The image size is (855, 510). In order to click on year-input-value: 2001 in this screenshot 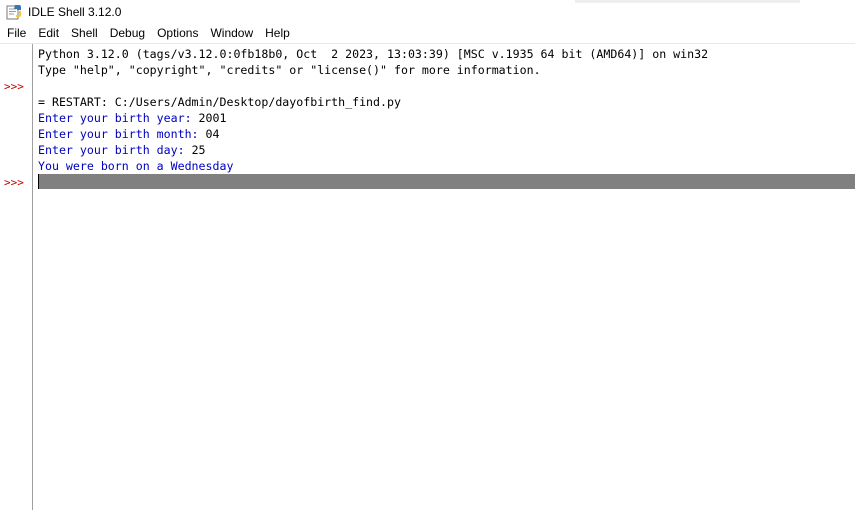, I will do `click(212, 118)`.